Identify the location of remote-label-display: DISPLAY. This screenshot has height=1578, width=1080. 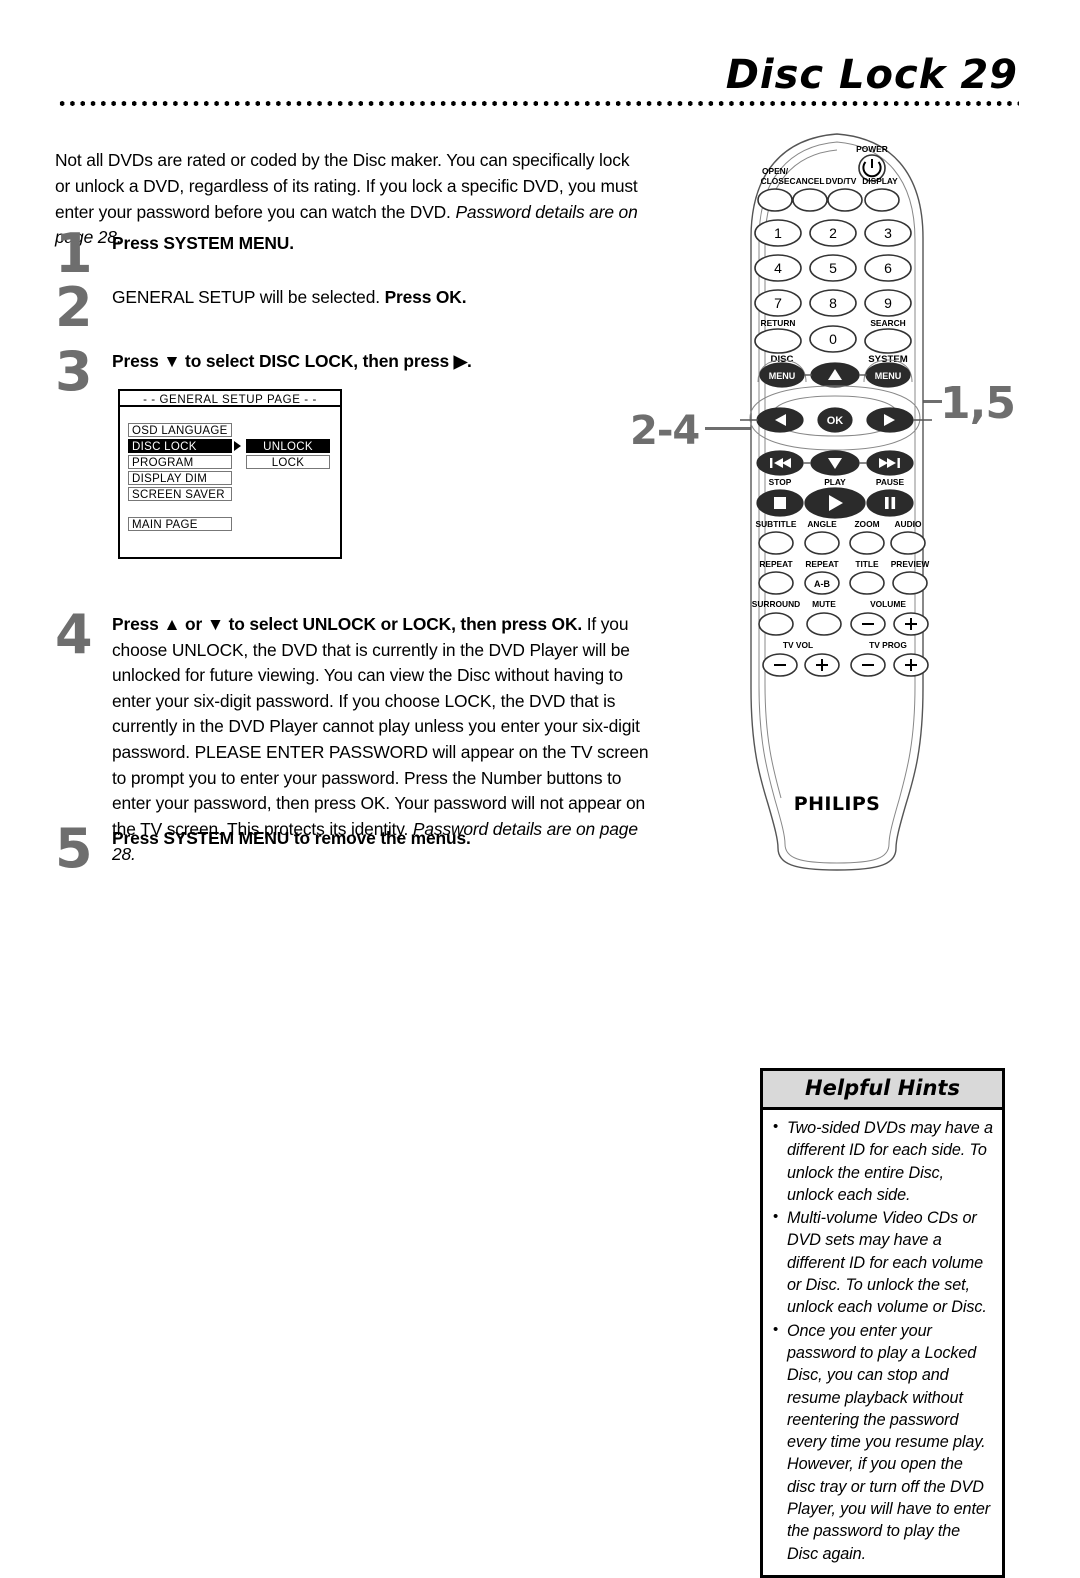
(880, 181).